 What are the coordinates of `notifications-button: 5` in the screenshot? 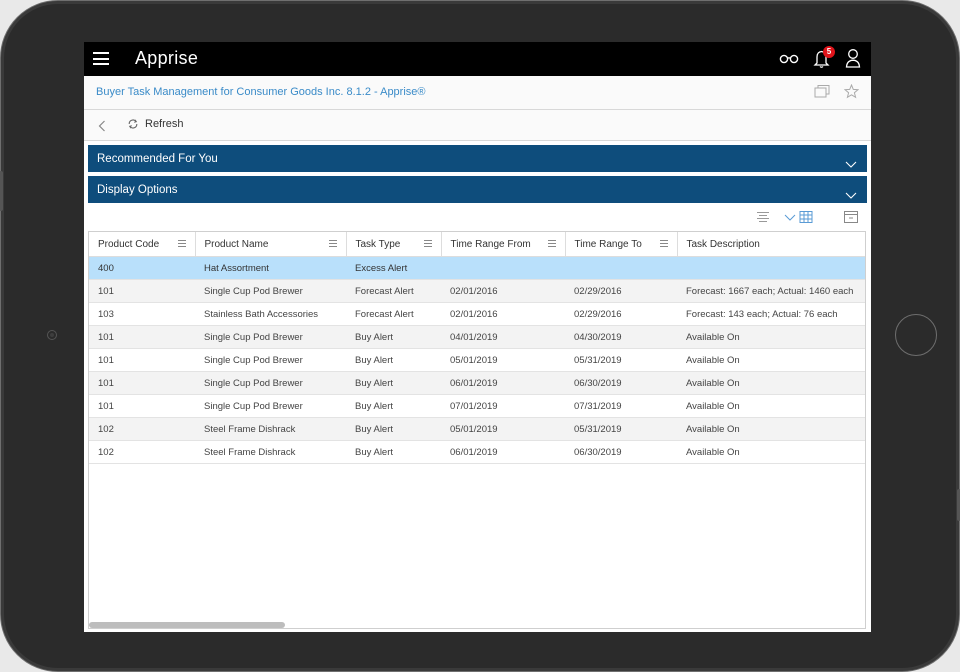 It's located at (824, 57).